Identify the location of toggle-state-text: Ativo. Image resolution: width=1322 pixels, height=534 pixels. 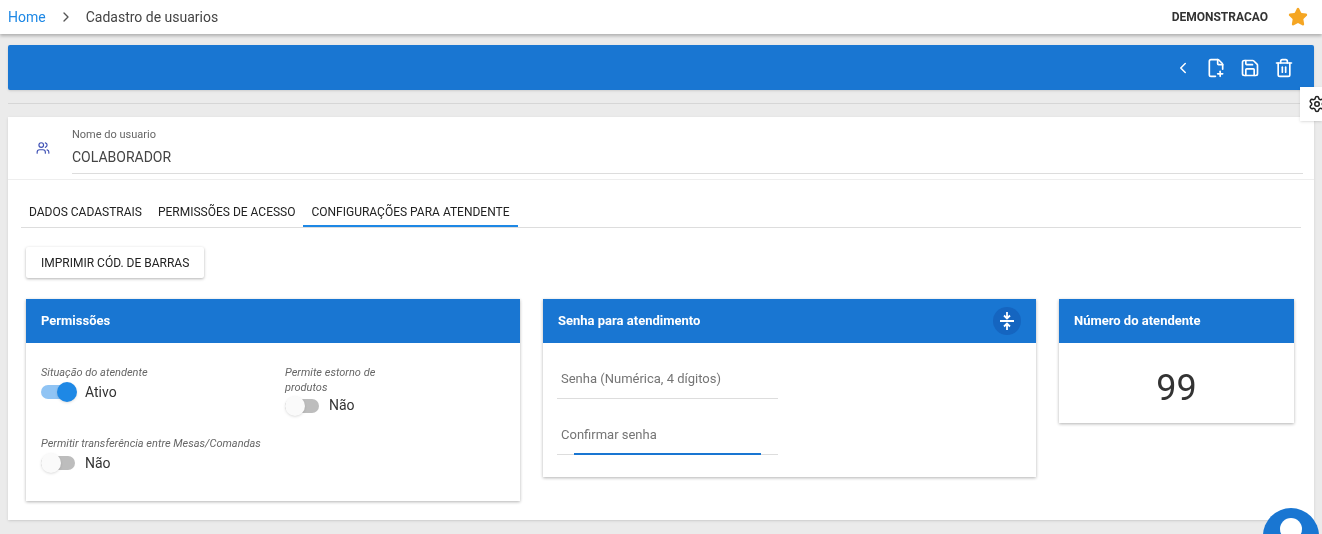
(101, 392).